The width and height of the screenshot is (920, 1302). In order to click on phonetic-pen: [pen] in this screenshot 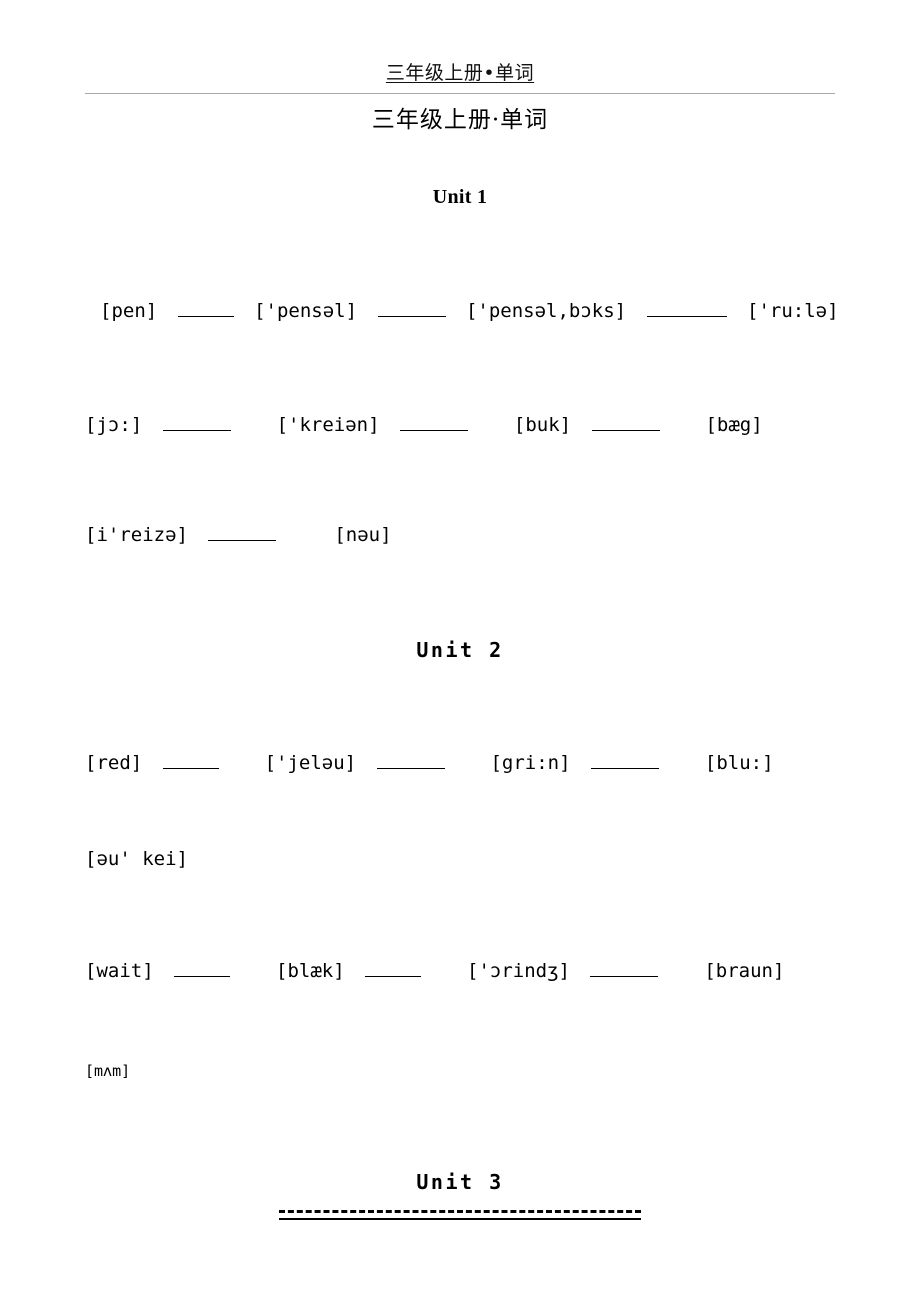, I will do `click(129, 311)`.